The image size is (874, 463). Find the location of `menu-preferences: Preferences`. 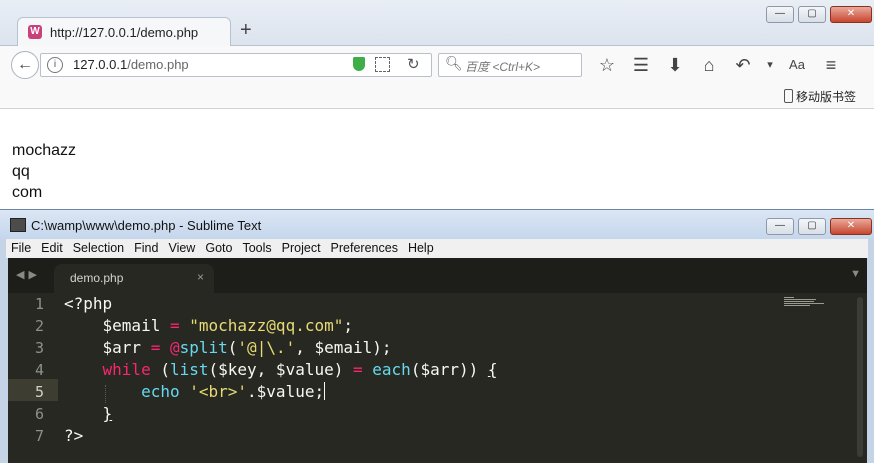

menu-preferences: Preferences is located at coordinates (364, 248).